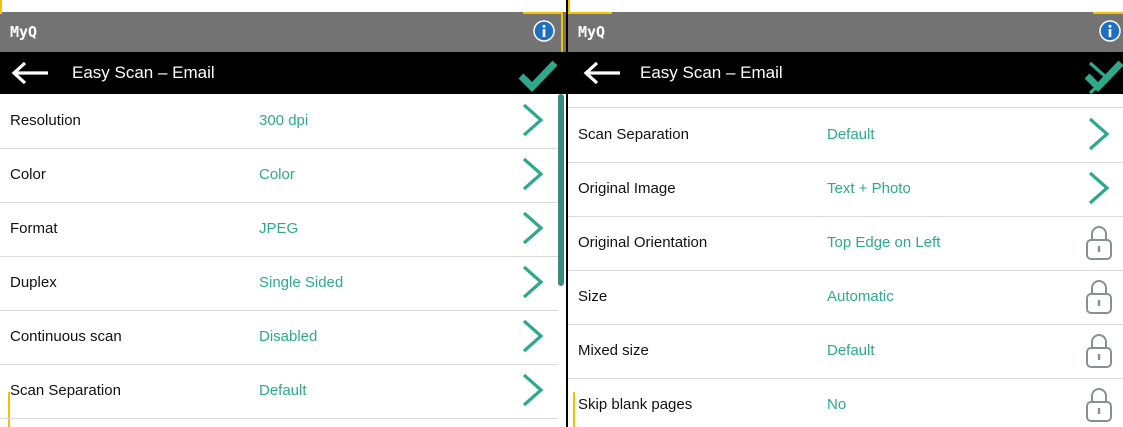 The width and height of the screenshot is (1123, 427). I want to click on setting-row-resolution: Resolution 300 dpi, so click(279, 121).